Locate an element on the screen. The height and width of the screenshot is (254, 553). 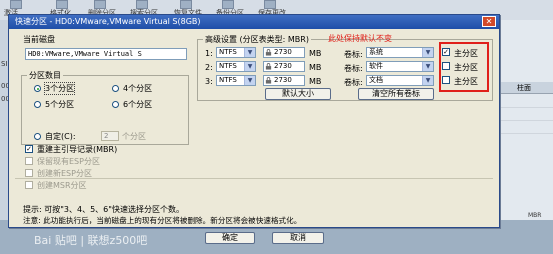
cylinder-column-header: 柱面 is located at coordinates (527, 88).